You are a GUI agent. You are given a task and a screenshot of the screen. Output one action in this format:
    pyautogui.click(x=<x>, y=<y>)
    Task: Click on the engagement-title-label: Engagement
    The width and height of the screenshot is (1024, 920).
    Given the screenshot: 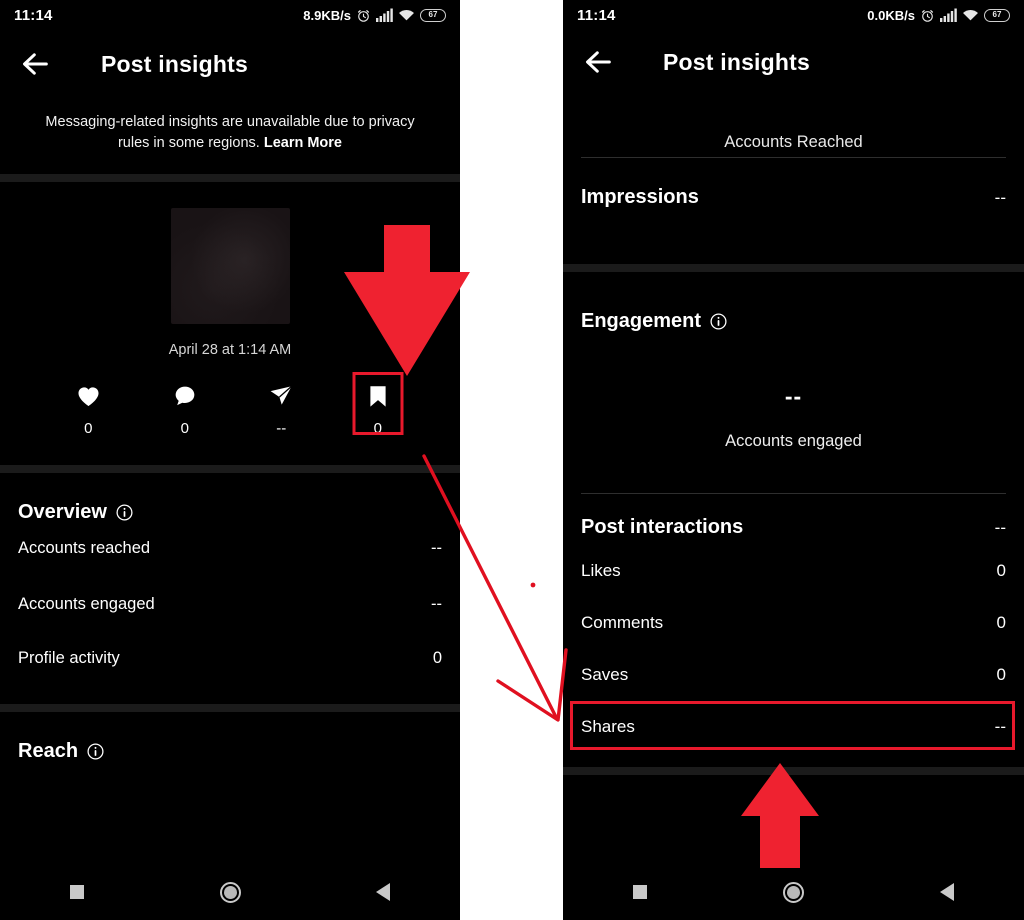 What is the action you would take?
    pyautogui.click(x=641, y=321)
    